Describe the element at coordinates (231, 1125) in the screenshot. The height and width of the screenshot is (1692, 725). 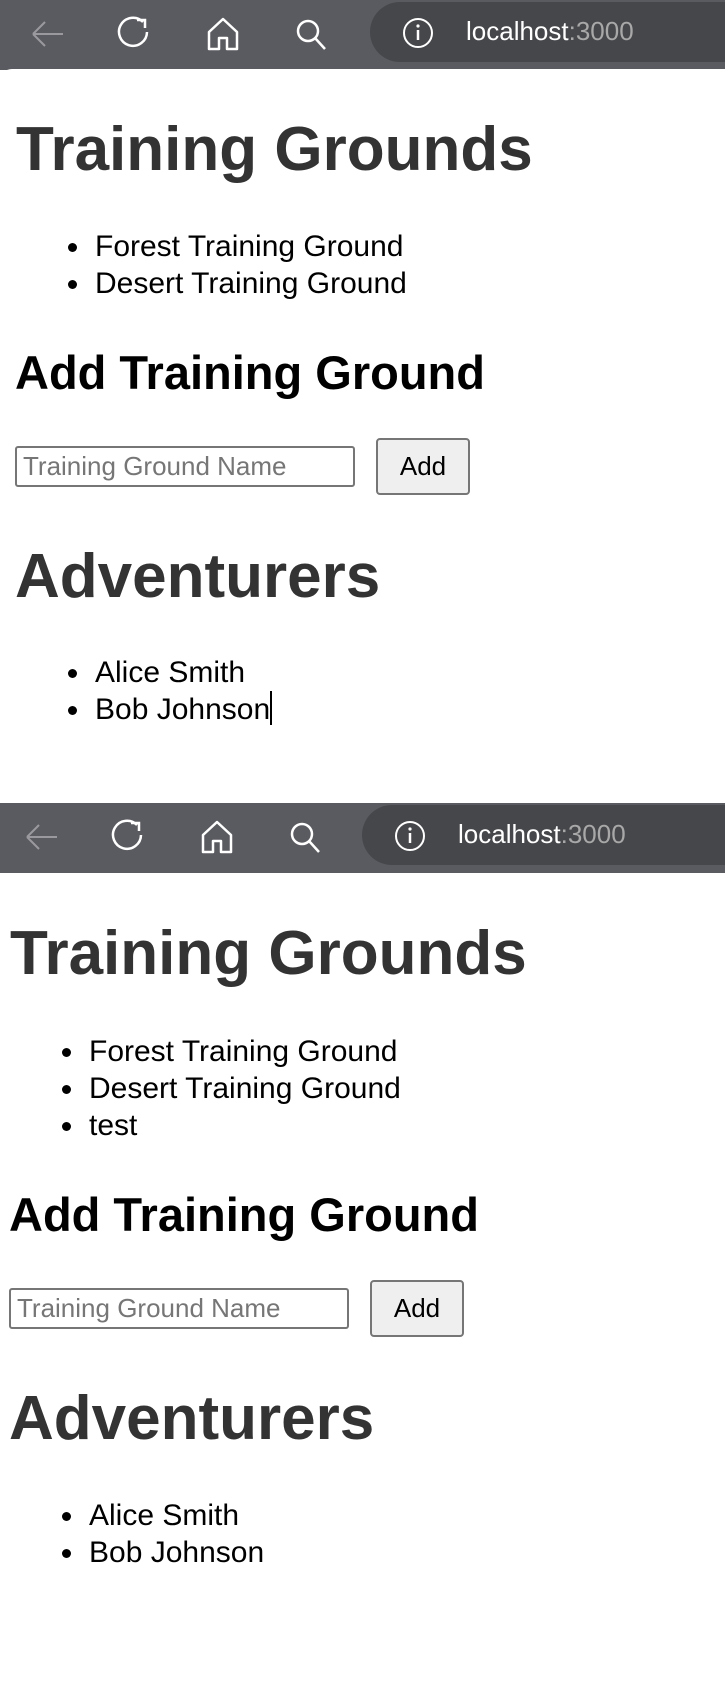
I see `list-item: test` at that location.